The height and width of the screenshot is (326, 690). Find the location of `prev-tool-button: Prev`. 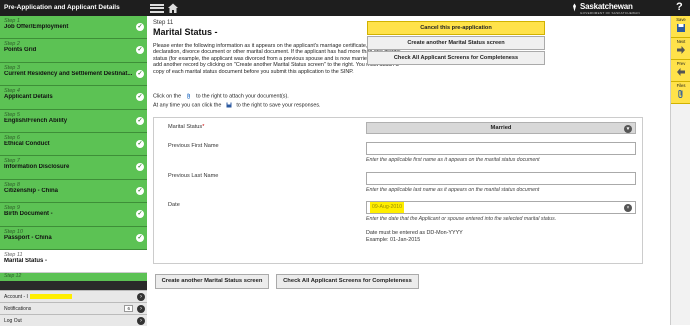

prev-tool-button: Prev is located at coordinates (680, 71).